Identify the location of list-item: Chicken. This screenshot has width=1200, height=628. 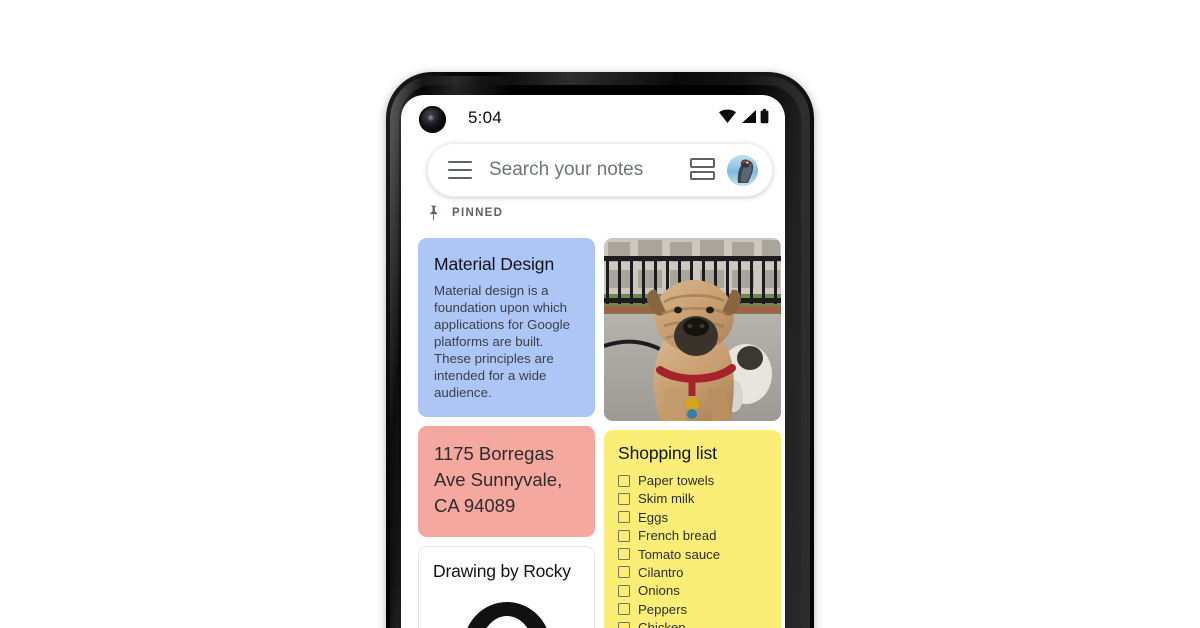
(693, 624).